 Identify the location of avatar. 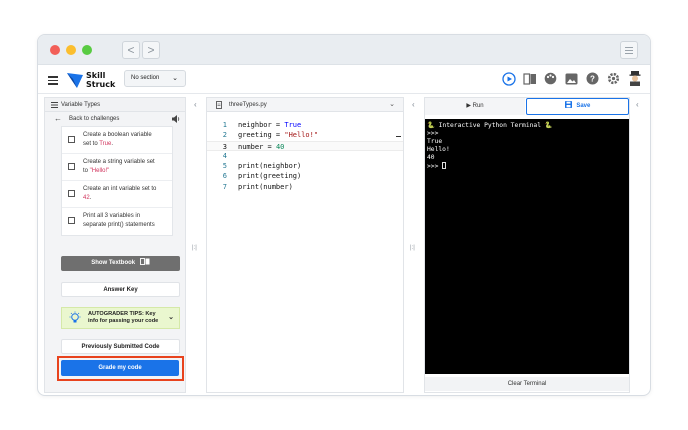
(634, 78).